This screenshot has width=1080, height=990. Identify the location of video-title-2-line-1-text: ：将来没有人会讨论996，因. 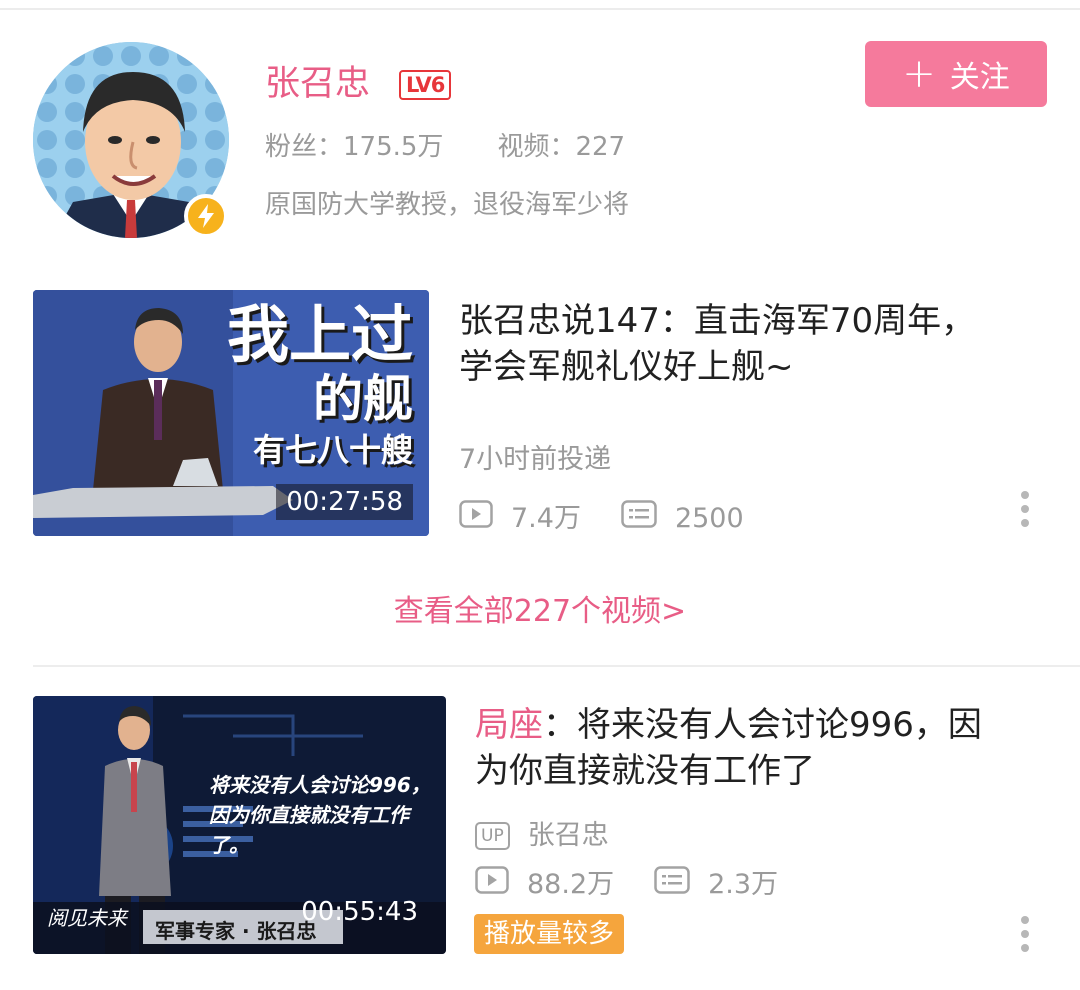
(762, 725).